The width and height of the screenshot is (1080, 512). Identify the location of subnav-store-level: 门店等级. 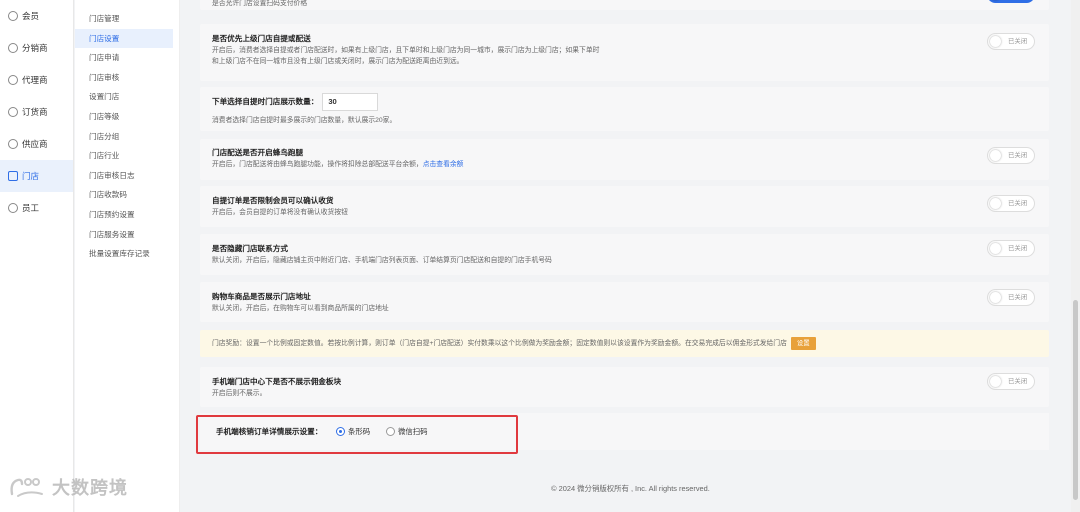
(124, 117).